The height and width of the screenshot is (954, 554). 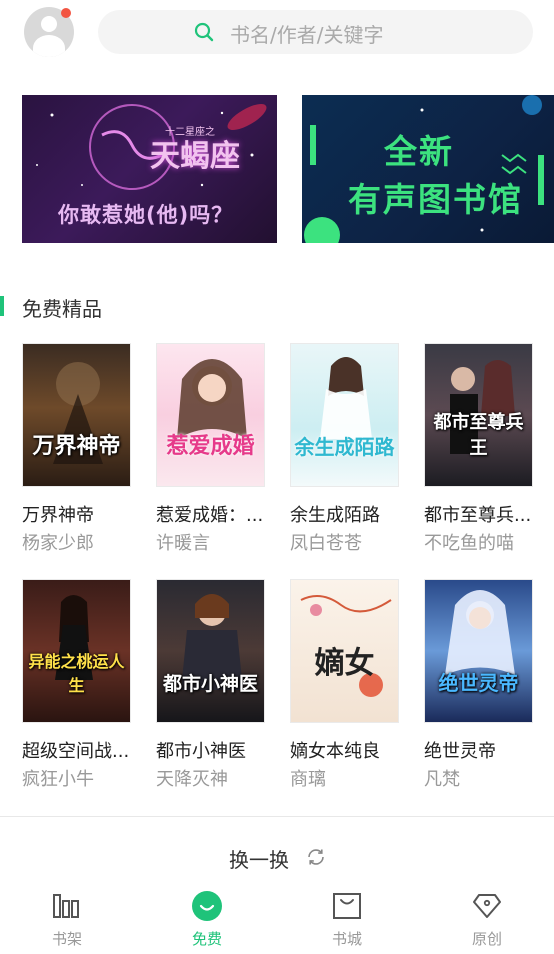 I want to click on banner-audio-line1: 全新, so click(x=419, y=151).